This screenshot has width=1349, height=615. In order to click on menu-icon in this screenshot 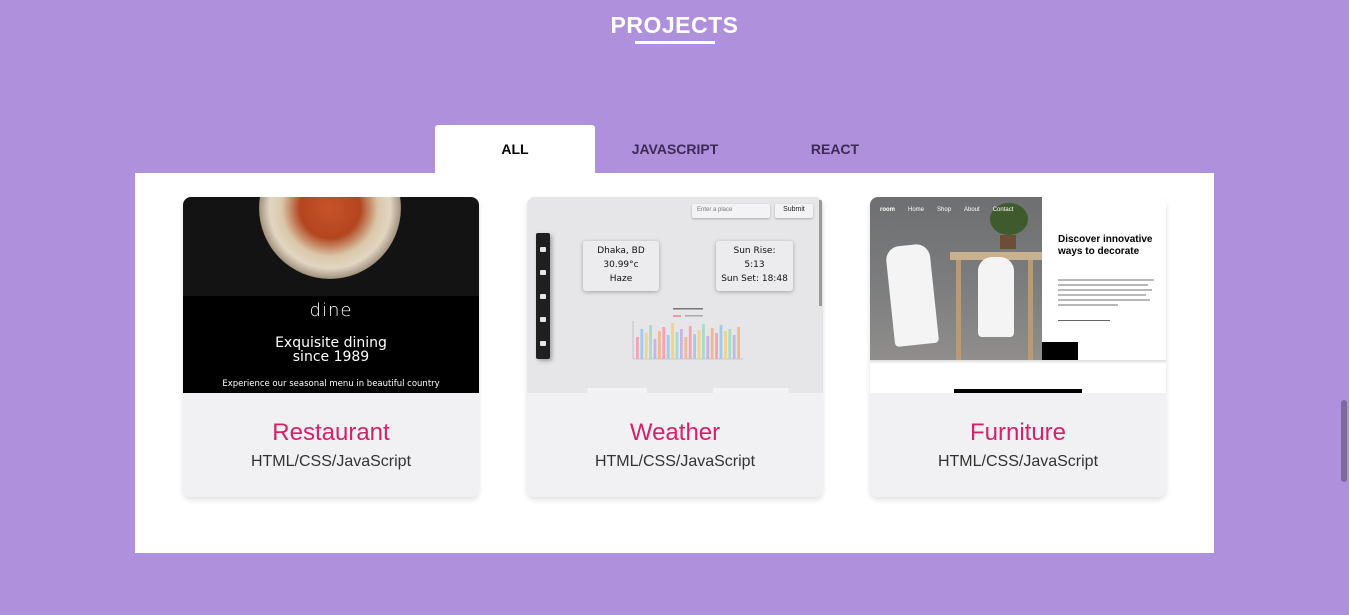, I will do `click(543, 249)`.